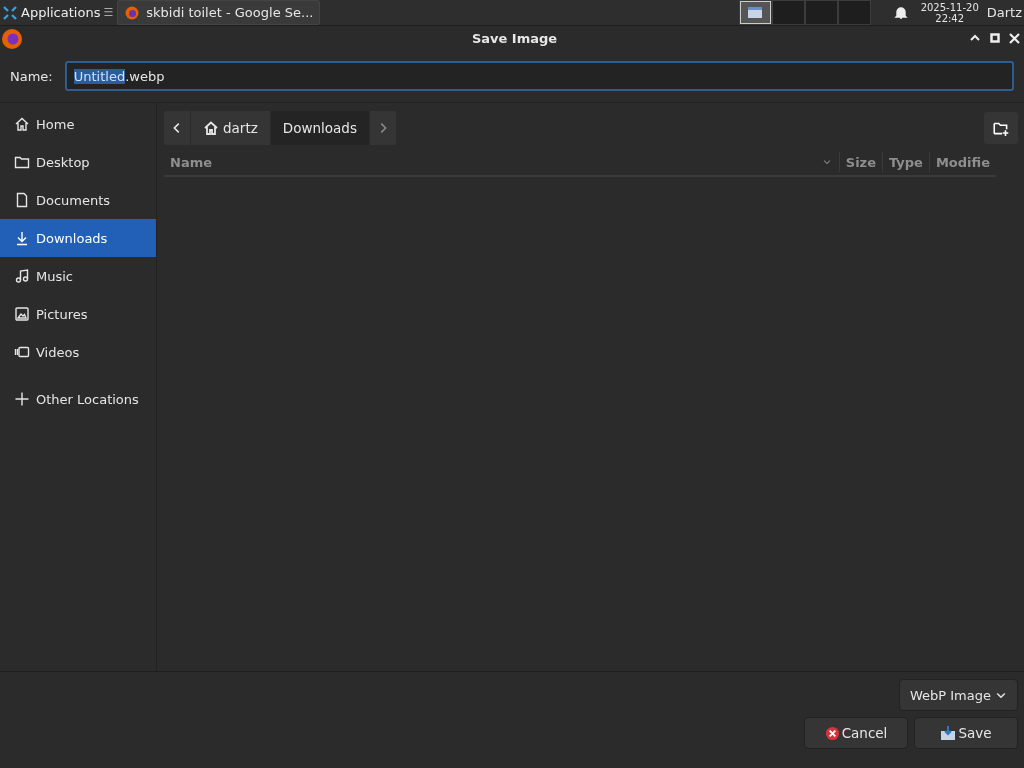 The image size is (1024, 768). What do you see at coordinates (22, 238) in the screenshot?
I see `download-icon` at bounding box center [22, 238].